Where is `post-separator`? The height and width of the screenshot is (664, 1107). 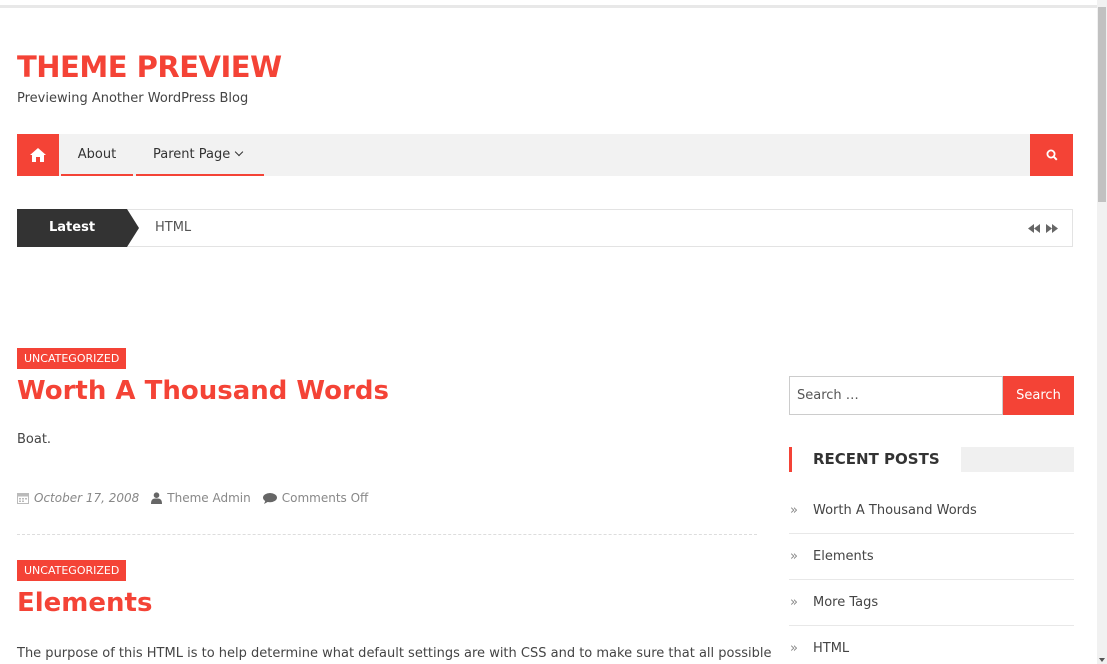
post-separator is located at coordinates (387, 534).